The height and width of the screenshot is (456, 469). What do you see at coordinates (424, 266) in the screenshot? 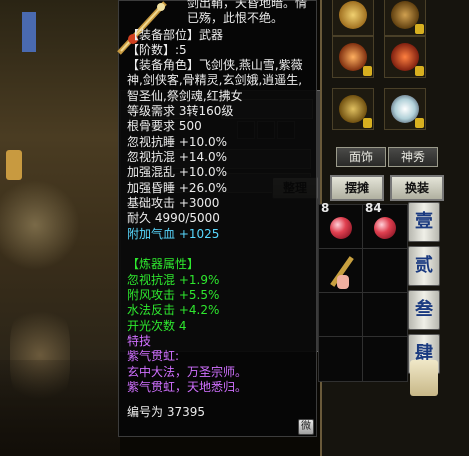
I see `bag-tab-2: 贰` at bounding box center [424, 266].